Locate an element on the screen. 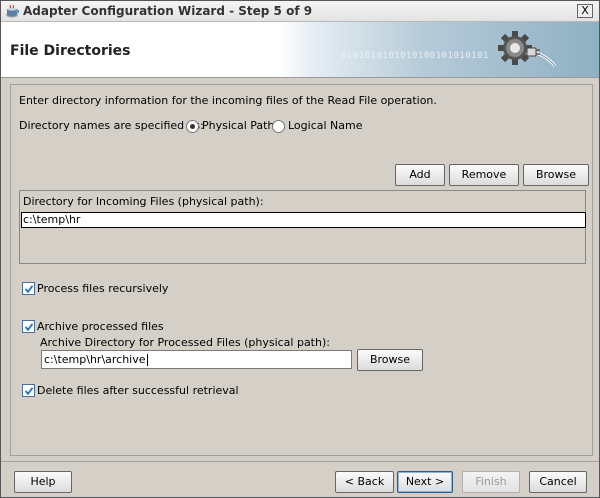  footer-divider is located at coordinates (300, 461).